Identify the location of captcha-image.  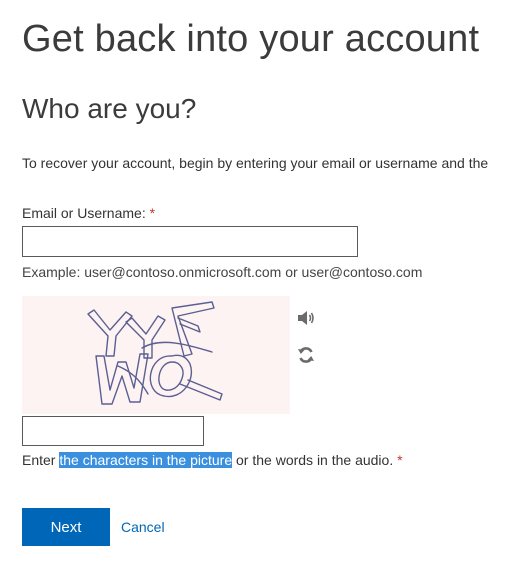
(156, 355).